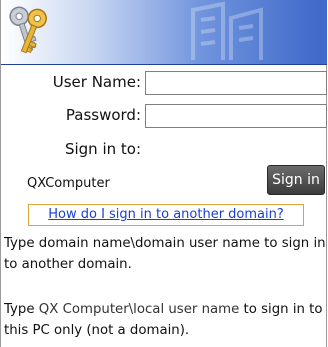 This screenshot has width=328, height=347. What do you see at coordinates (21, 309) in the screenshot?
I see `help-text-local-prefix: Type` at bounding box center [21, 309].